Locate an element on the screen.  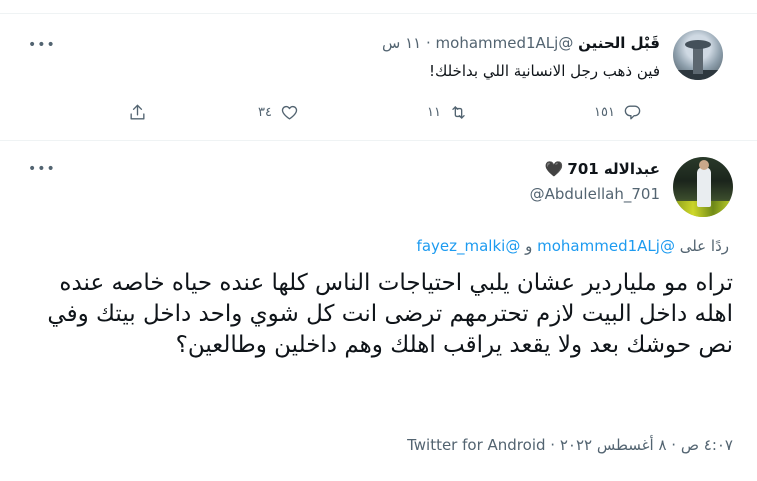
tweet-time: ٤:٠٧ ص is located at coordinates (707, 445).